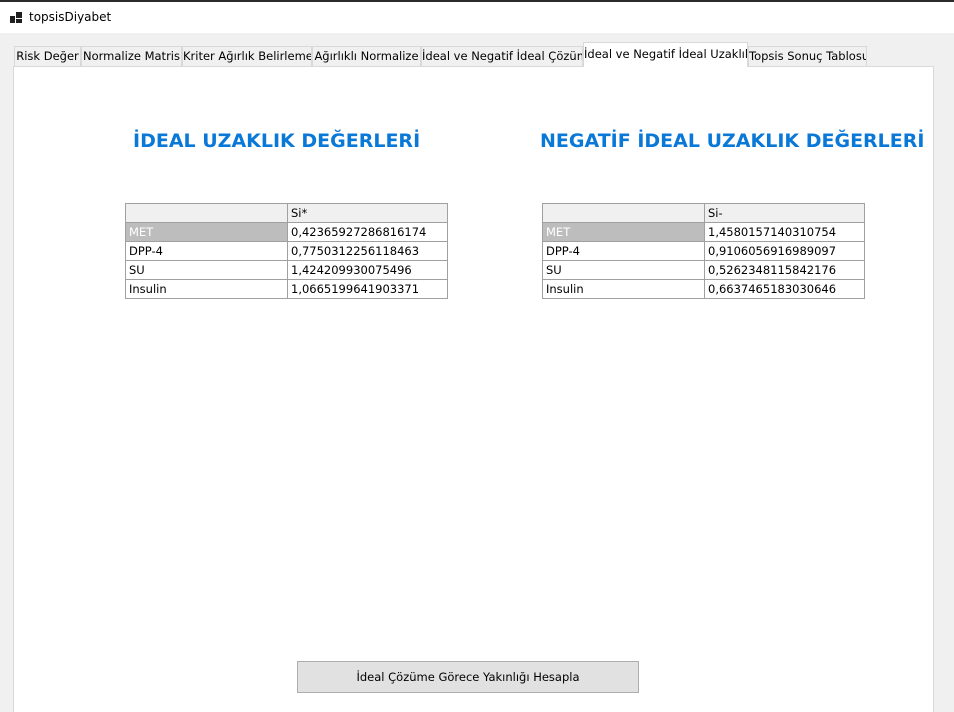  I want to click on column-header-si-minus: Si-, so click(784, 213).